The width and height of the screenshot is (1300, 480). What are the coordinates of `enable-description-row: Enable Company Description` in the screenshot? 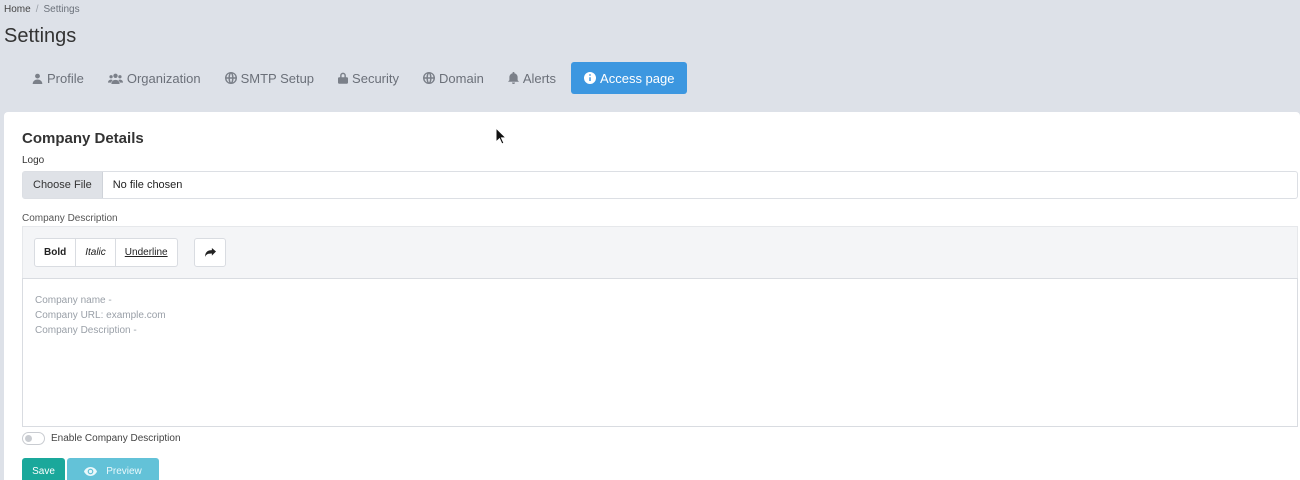 It's located at (101, 438).